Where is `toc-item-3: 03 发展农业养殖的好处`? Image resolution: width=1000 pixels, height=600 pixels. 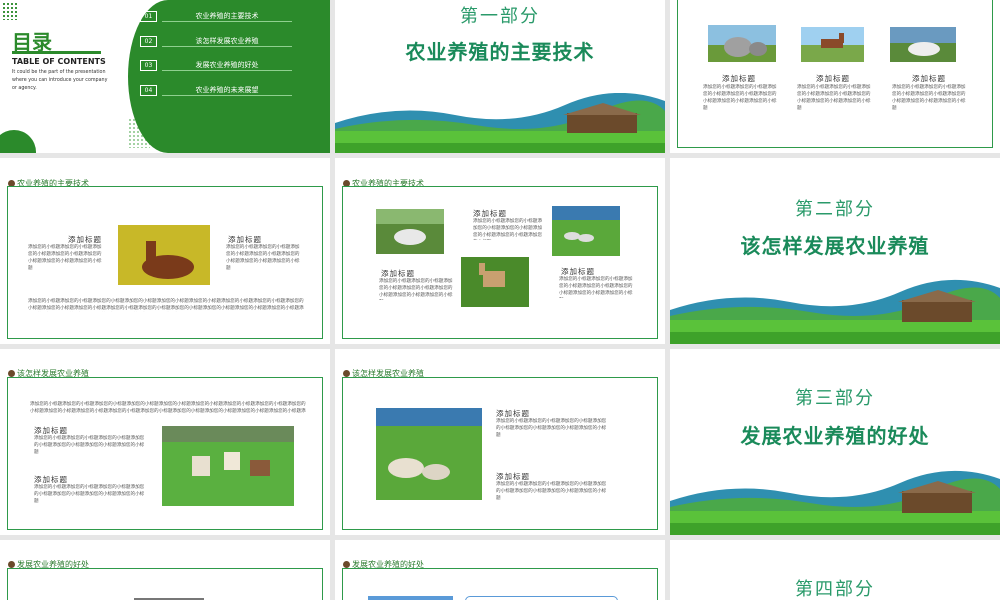 toc-item-3: 03 发展农业养殖的好处 is located at coordinates (216, 66).